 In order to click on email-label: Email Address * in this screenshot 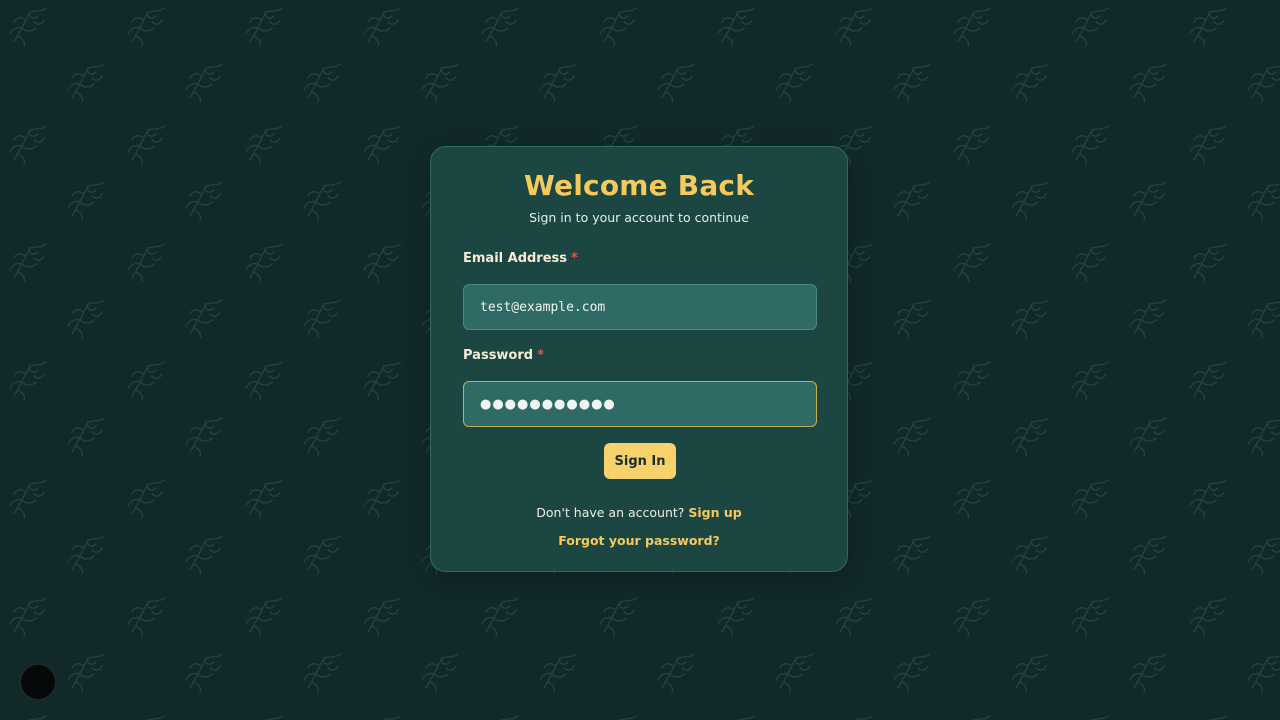, I will do `click(520, 258)`.